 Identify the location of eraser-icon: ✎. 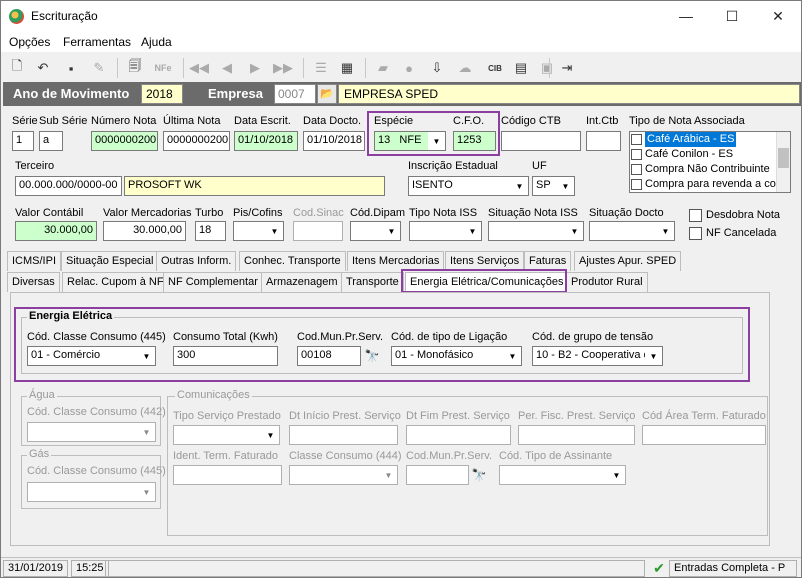
(99, 68).